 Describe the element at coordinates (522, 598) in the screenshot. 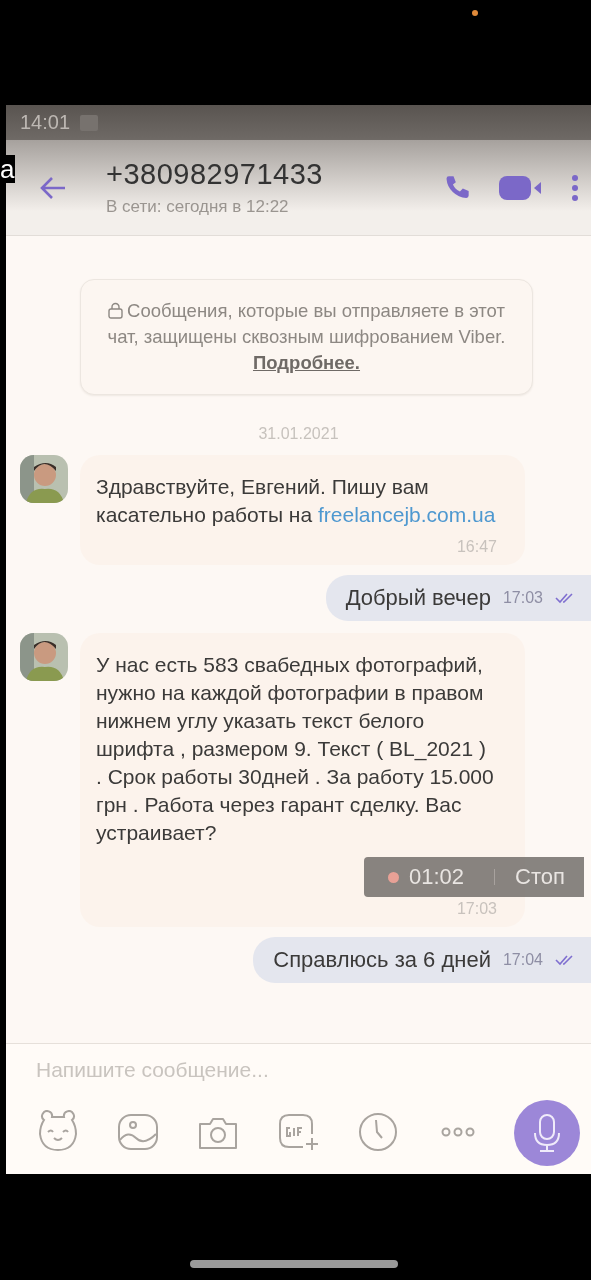

I see `message-time: 17:03` at that location.